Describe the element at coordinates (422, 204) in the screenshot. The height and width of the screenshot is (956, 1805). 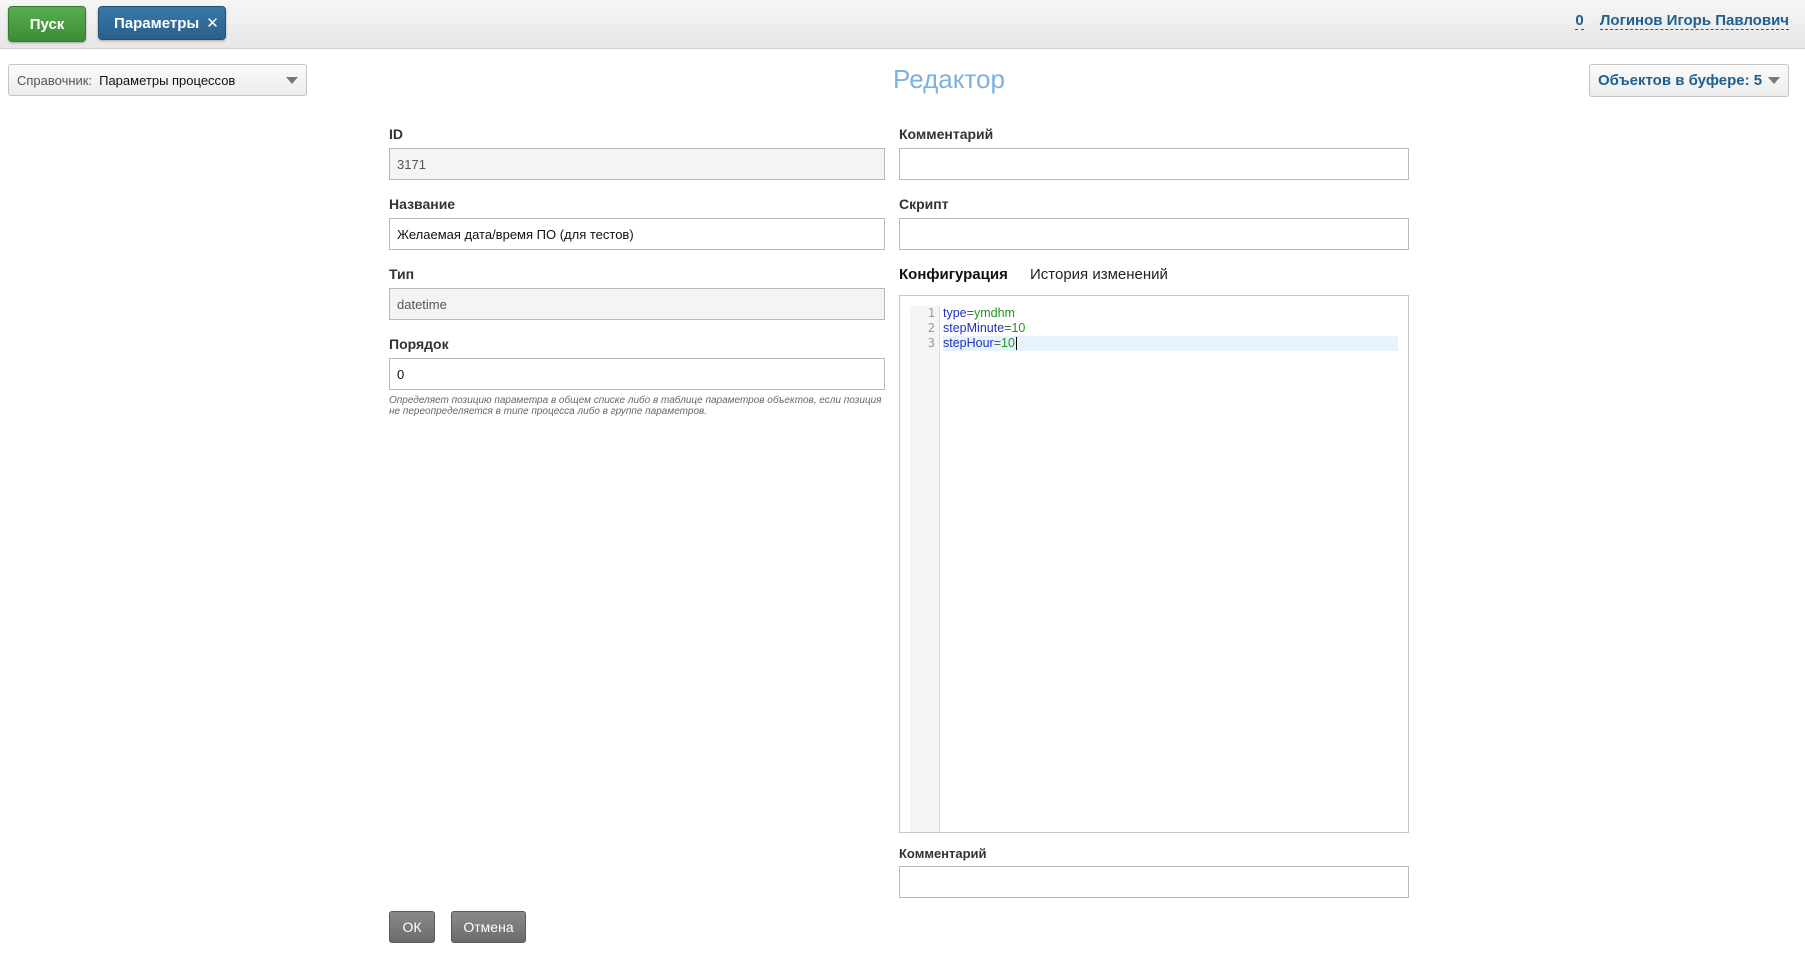
I see `name-label: Название` at that location.